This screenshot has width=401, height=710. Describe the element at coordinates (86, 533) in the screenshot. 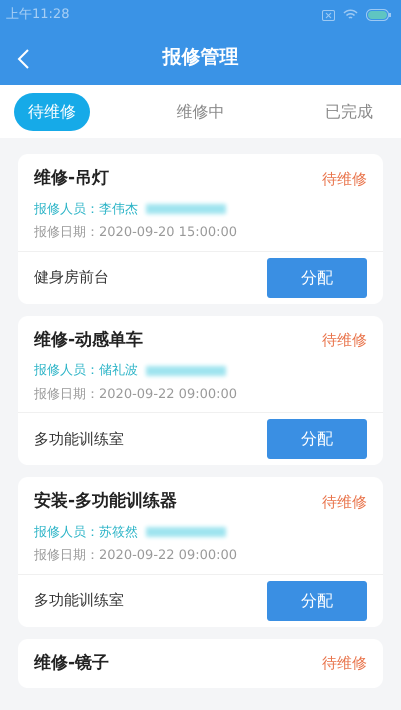

I see `reporter-text: 报修人员：苏筱然` at that location.